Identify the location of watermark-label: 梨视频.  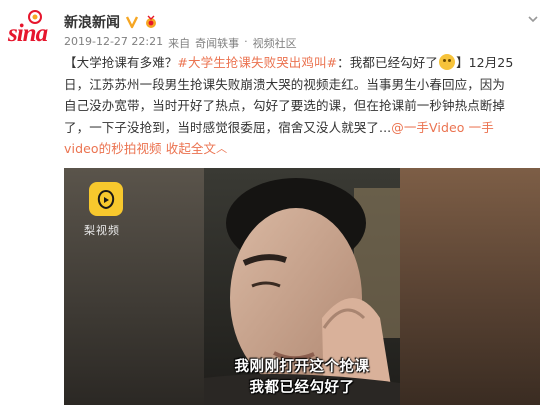
(102, 230).